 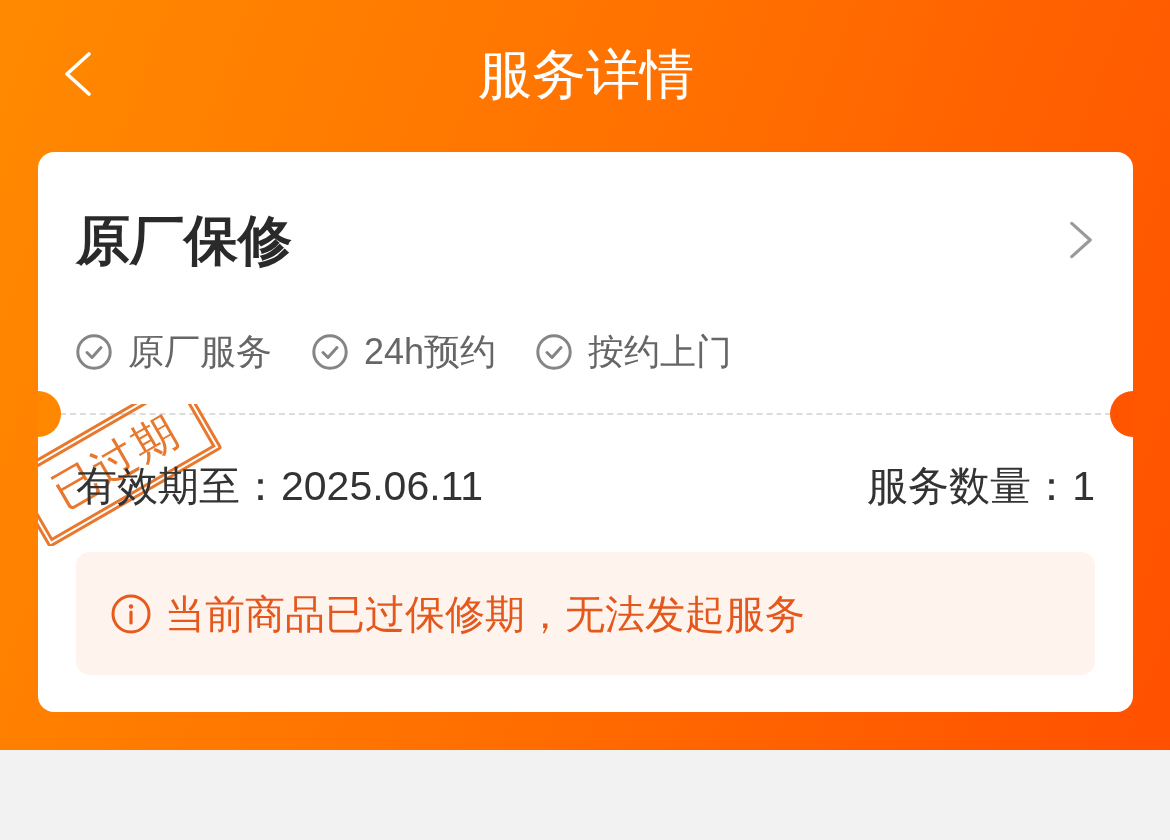 I want to click on warning-text: 当前商品已过保修期，无法发起服务, so click(x=485, y=614).